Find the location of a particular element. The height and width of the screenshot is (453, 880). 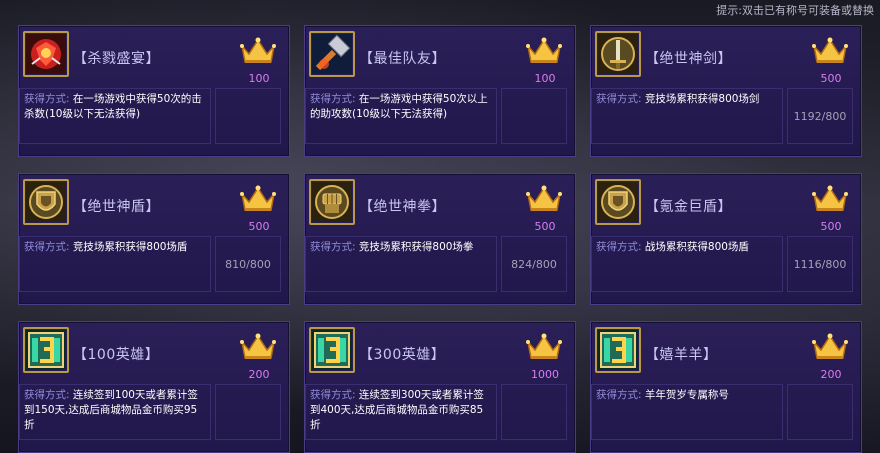

title-card: 【嬉羊羊】 200 获得方式: 羊年贺岁专属称号 is located at coordinates (726, 387).